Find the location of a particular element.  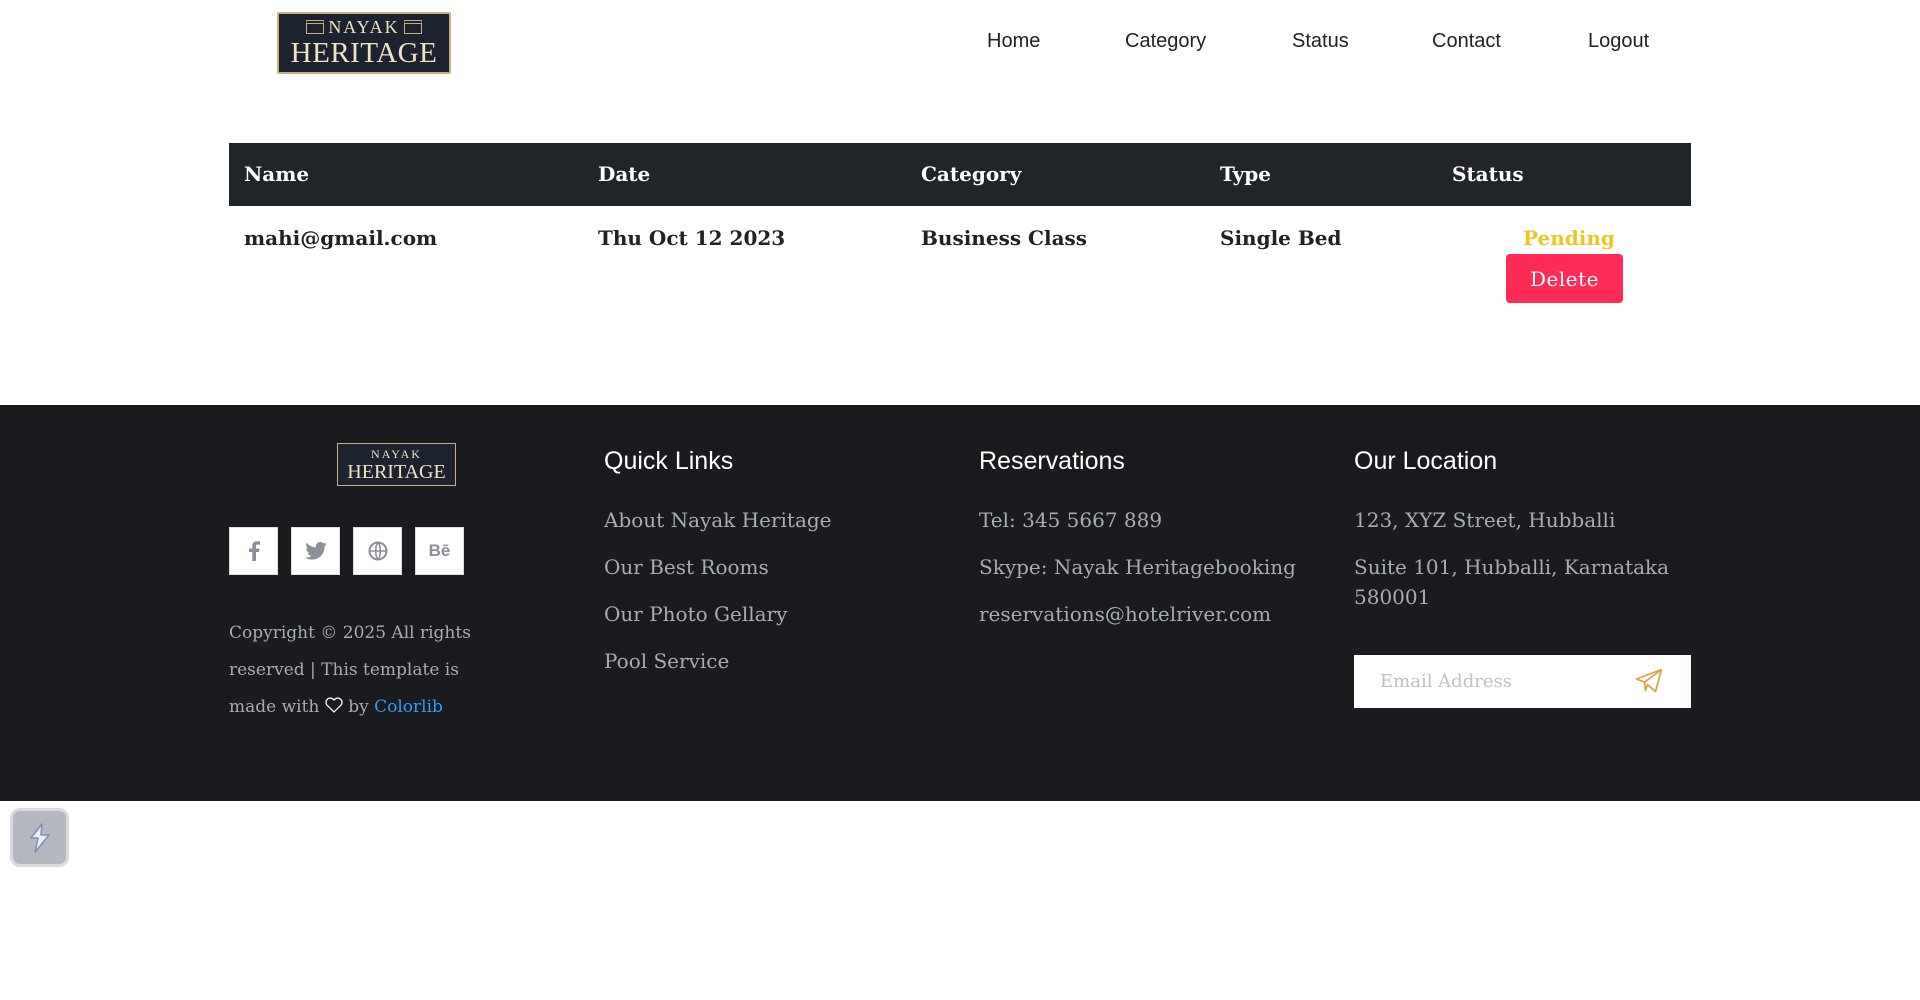

twitter-icon is located at coordinates (315, 551).